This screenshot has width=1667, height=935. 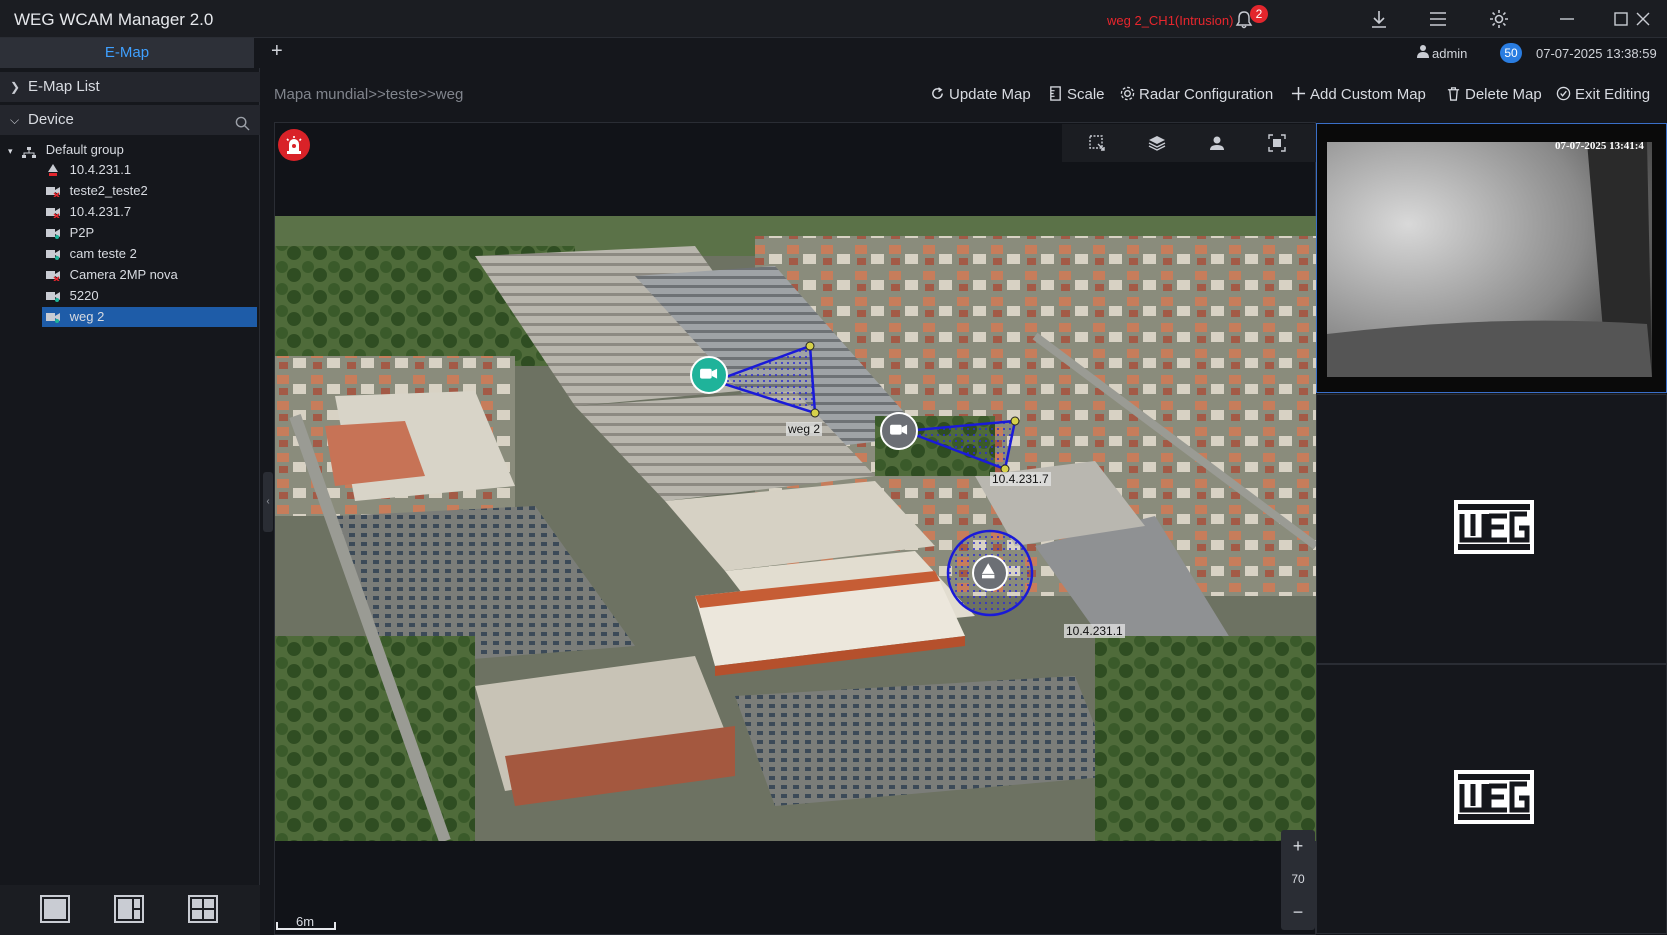 I want to click on add-custom-map-label: Add Custom Map, so click(x=1368, y=94).